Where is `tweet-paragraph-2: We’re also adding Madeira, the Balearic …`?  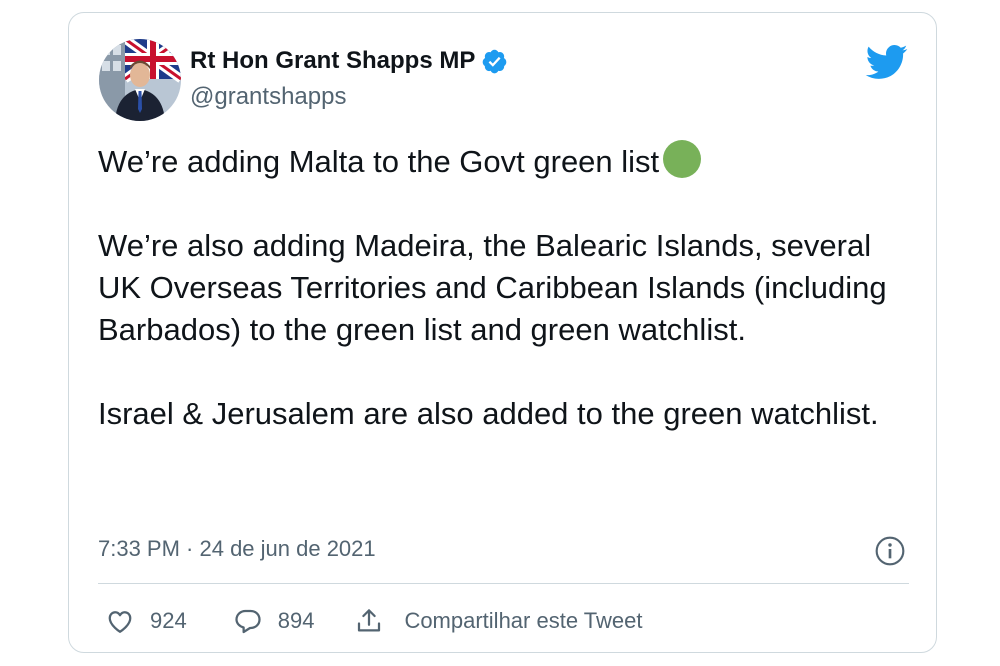
tweet-paragraph-2: We’re also adding Madeira, the Balearic … is located at coordinates (492, 287).